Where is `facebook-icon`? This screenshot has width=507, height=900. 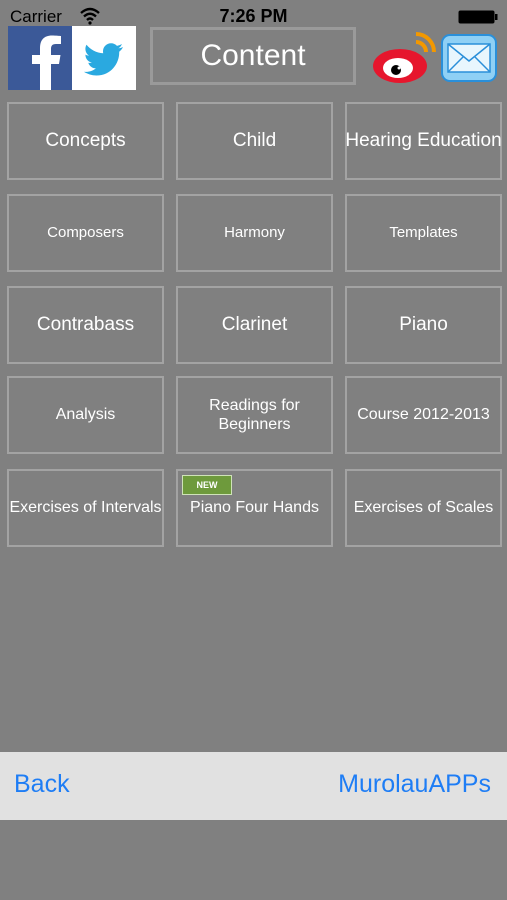
facebook-icon is located at coordinates (40, 58).